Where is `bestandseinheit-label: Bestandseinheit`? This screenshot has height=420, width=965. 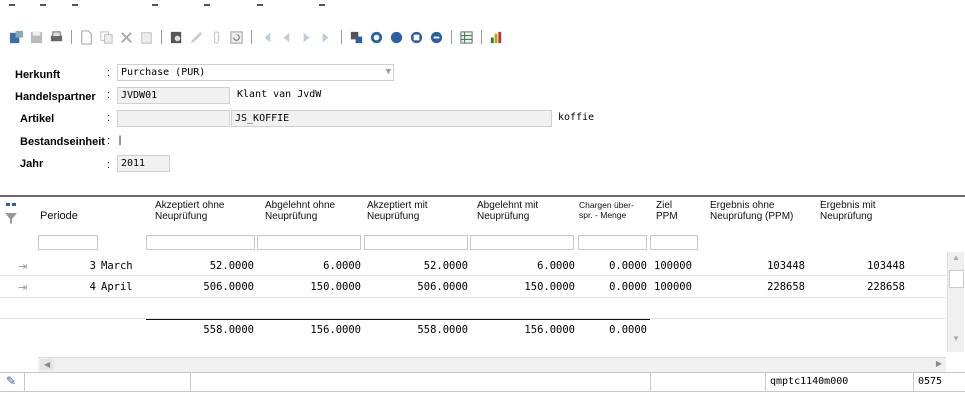 bestandseinheit-label: Bestandseinheit is located at coordinates (62, 142).